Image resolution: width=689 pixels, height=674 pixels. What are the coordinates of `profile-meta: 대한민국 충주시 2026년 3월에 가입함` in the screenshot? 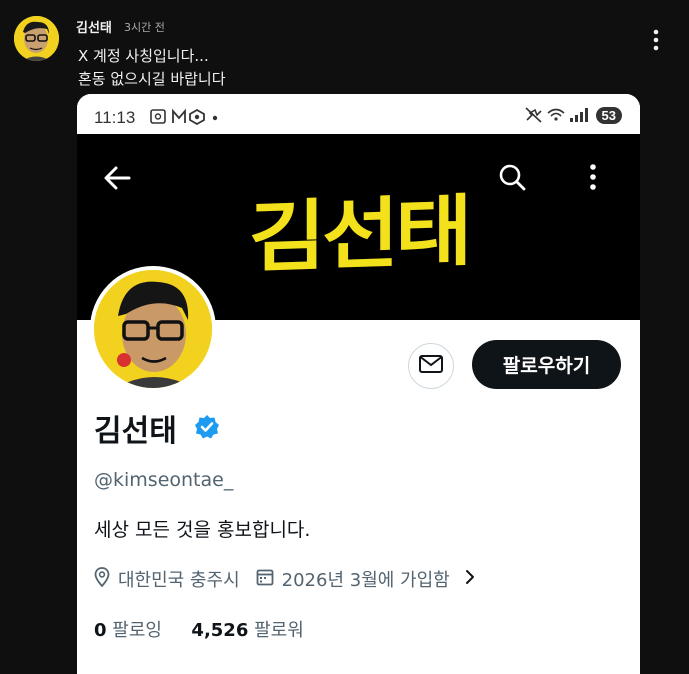 It's located at (285, 579).